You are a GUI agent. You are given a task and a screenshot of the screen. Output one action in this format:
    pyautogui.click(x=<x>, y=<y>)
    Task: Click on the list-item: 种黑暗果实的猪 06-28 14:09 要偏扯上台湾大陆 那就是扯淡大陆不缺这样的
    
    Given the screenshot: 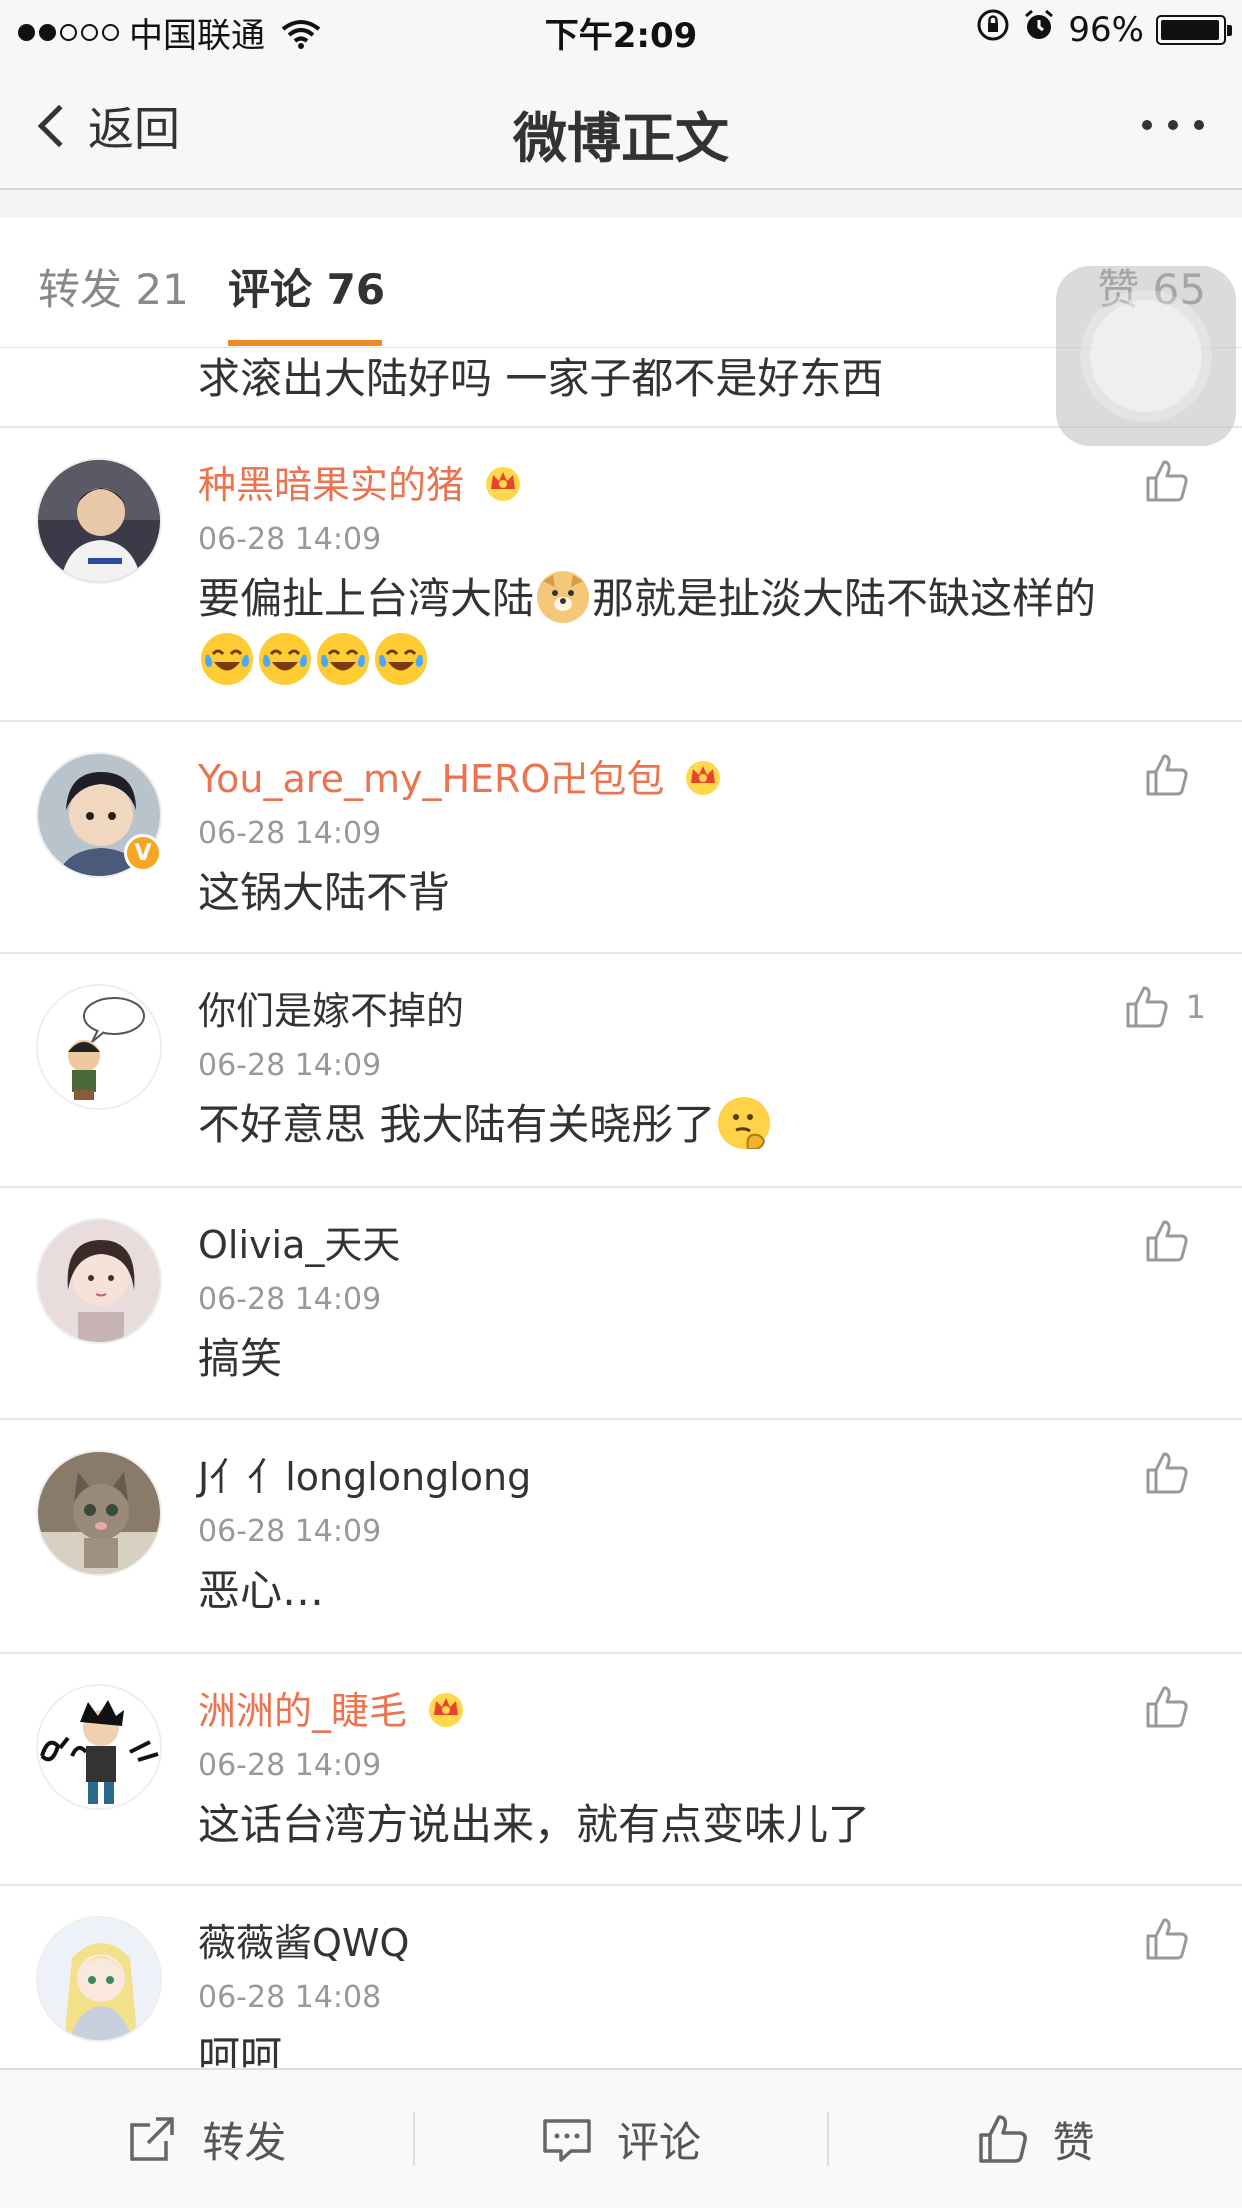 What is the action you would take?
    pyautogui.click(x=621, y=575)
    